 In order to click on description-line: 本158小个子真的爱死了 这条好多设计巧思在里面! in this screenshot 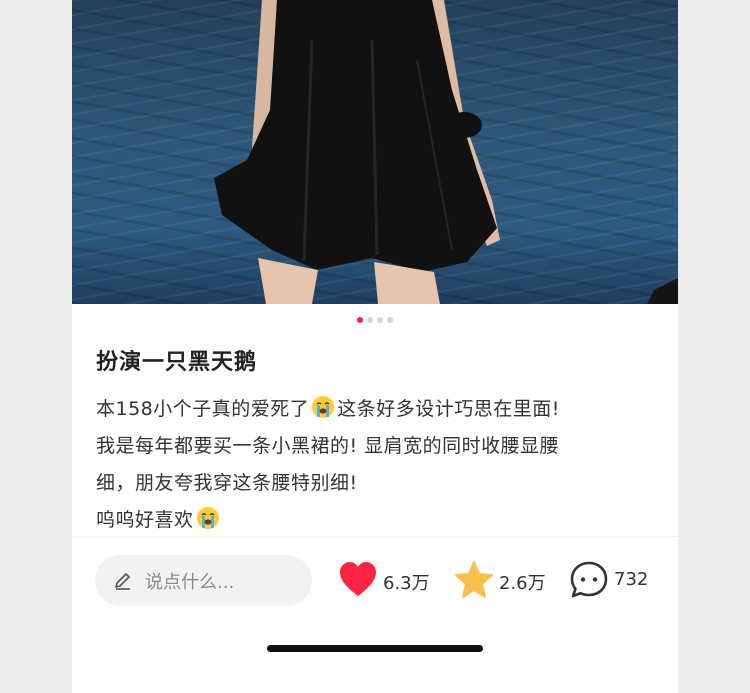, I will do `click(381, 409)`.